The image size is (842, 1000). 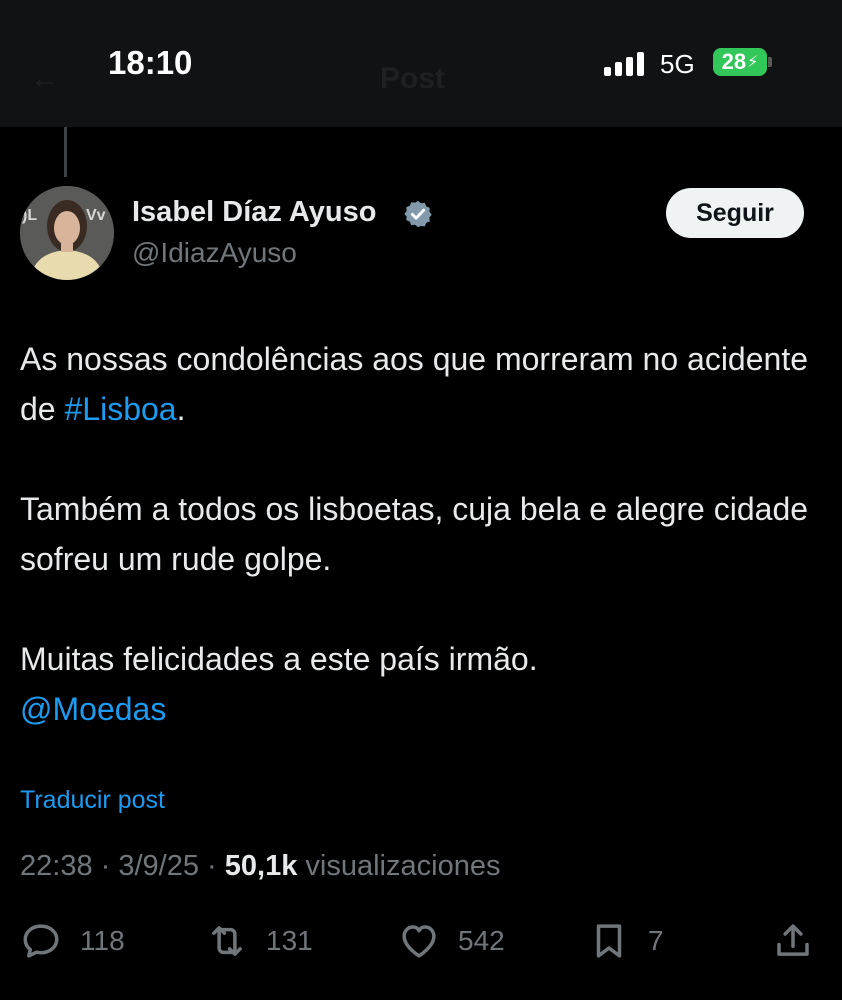 I want to click on svg-text: Vv, so click(x=96, y=215).